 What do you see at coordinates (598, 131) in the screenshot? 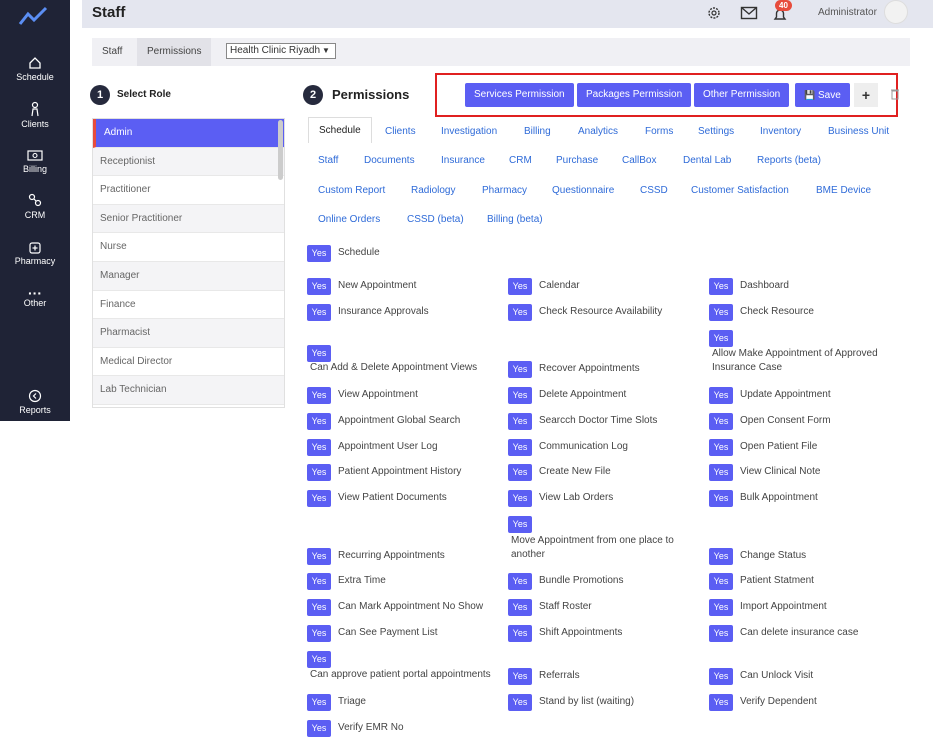
I see `tab-analytics: Analytics` at bounding box center [598, 131].